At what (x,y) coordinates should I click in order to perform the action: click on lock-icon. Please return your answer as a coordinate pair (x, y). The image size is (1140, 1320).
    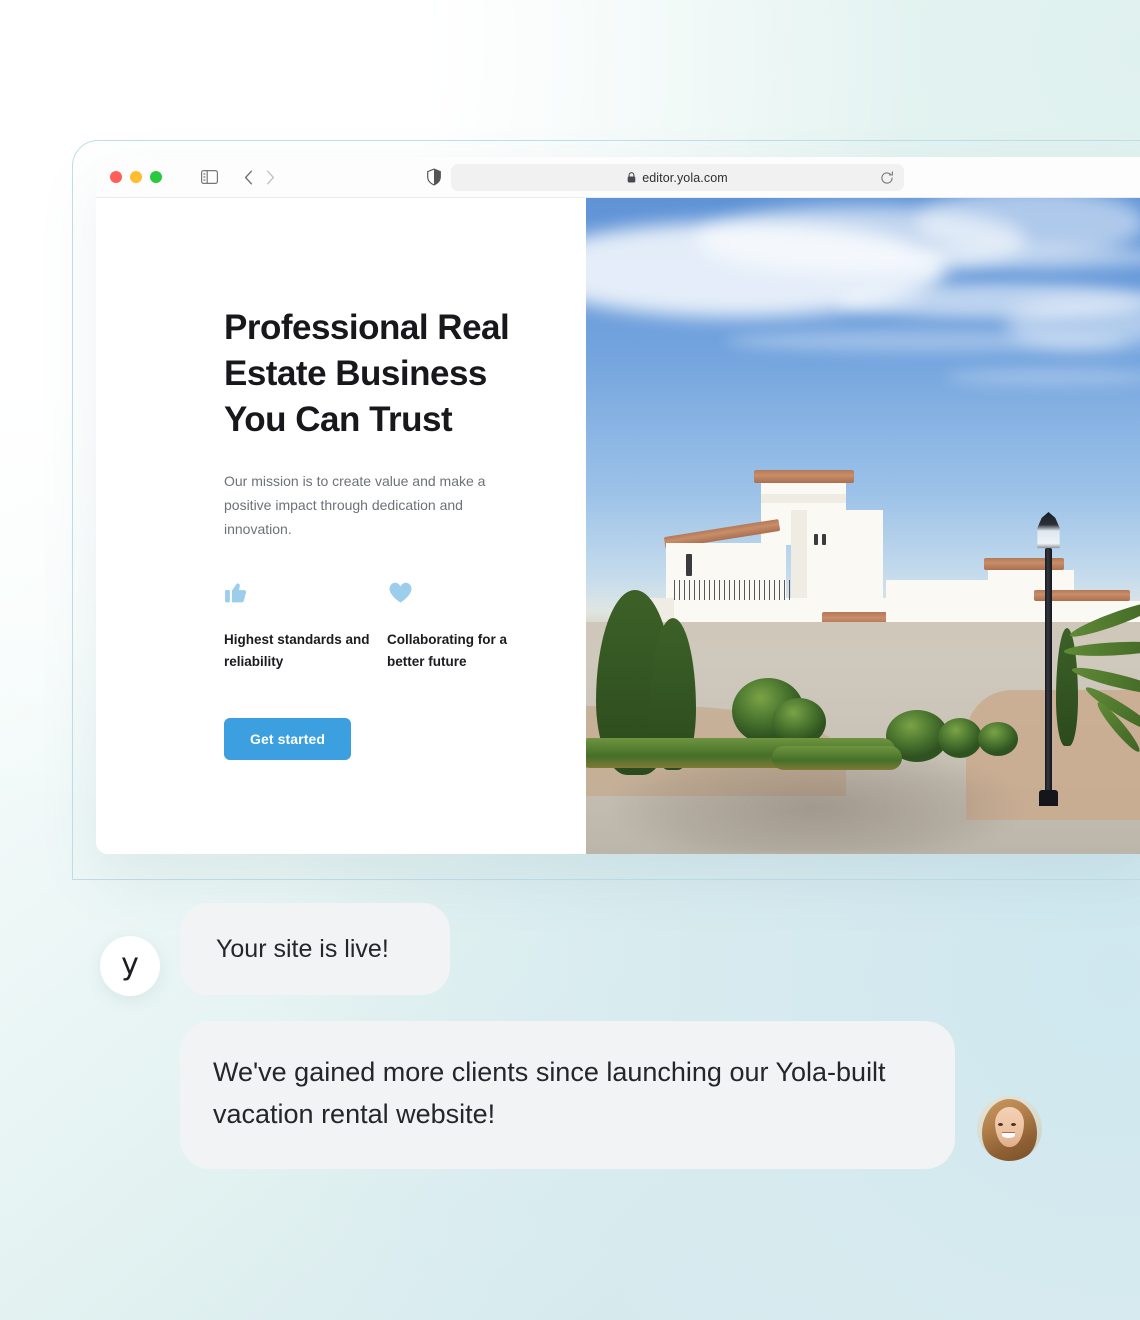
    Looking at the image, I should click on (631, 177).